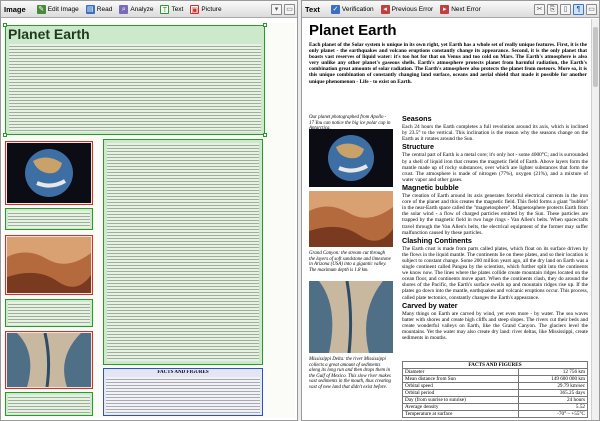 This screenshot has width=600, height=421. Describe the element at coordinates (495, 365) in the screenshot. I see `table-title: FACTS AND FIGURES` at that location.